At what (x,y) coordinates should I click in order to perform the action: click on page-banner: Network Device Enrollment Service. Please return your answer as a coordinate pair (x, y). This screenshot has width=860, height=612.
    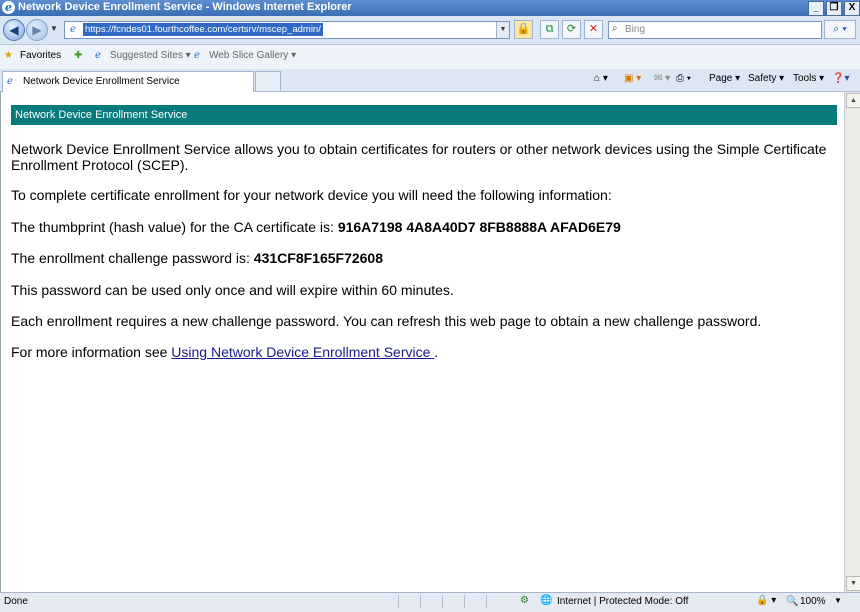
    Looking at the image, I should click on (424, 115).